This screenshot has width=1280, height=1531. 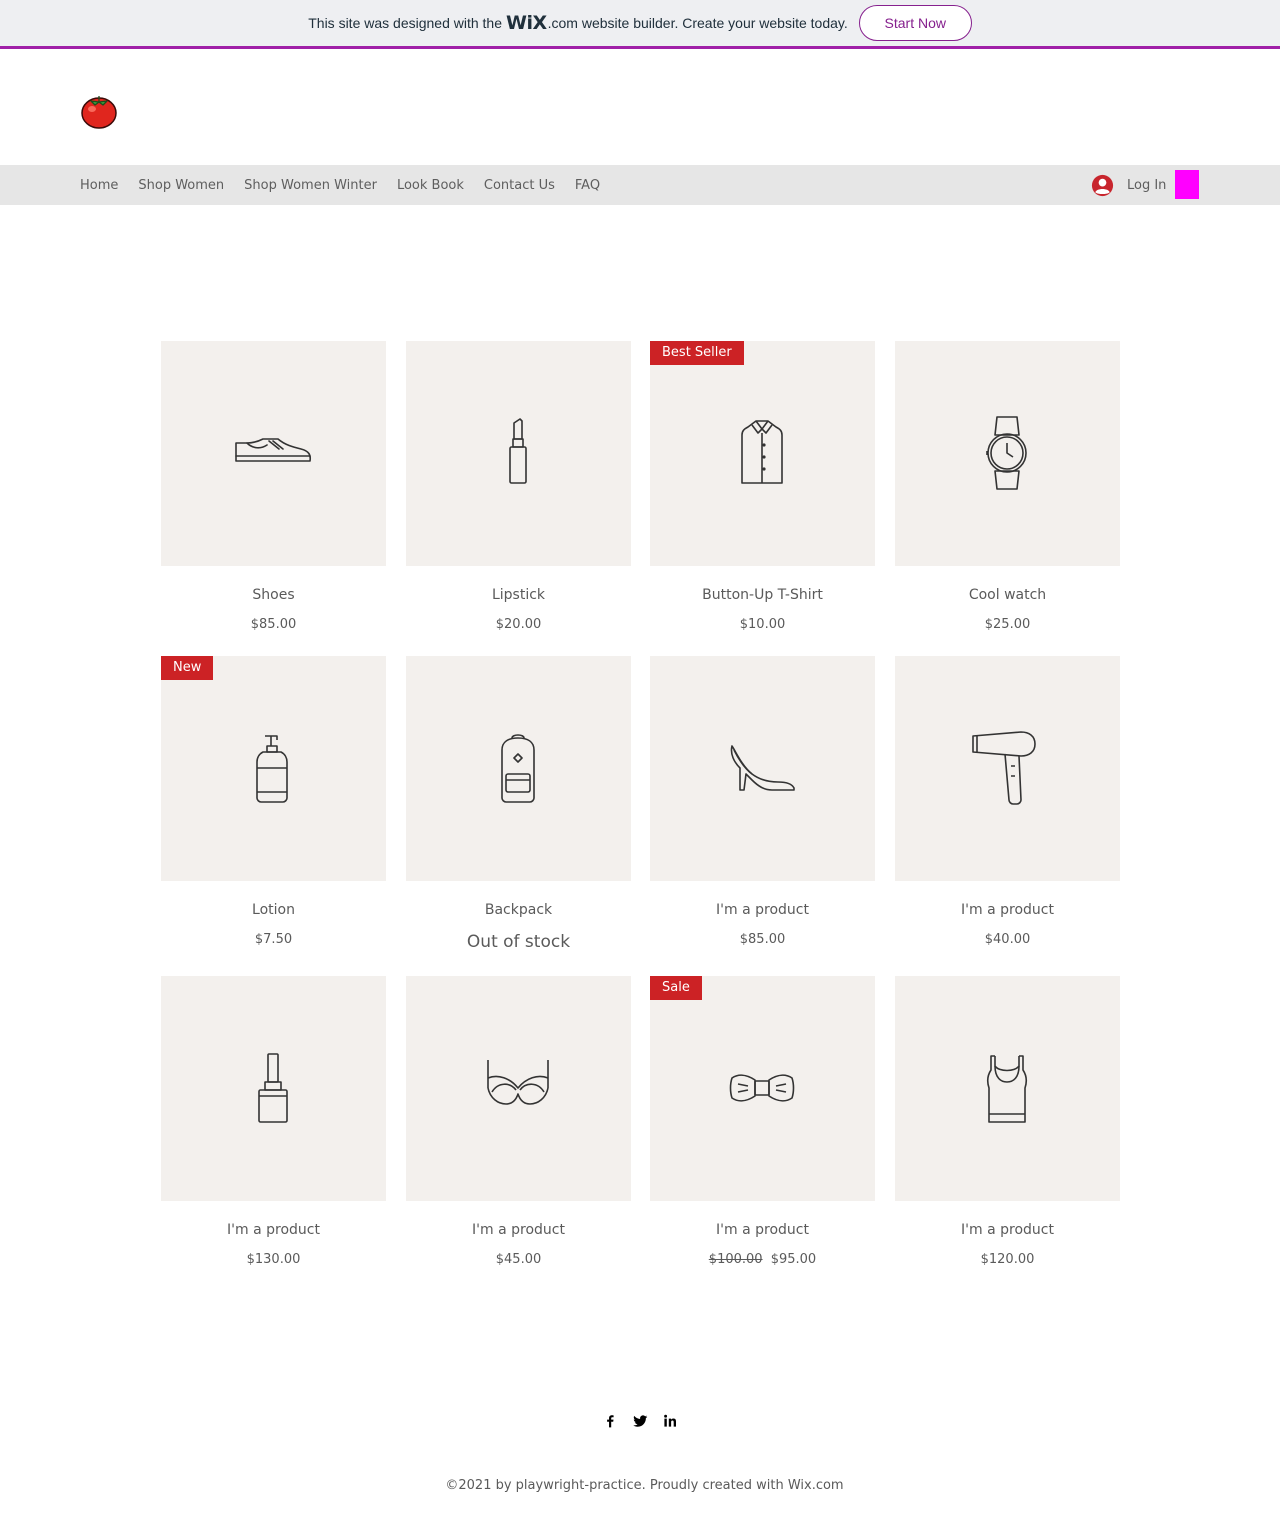 I want to click on nav-item-shop-women-winter: Shop Women Winter, so click(x=310, y=185).